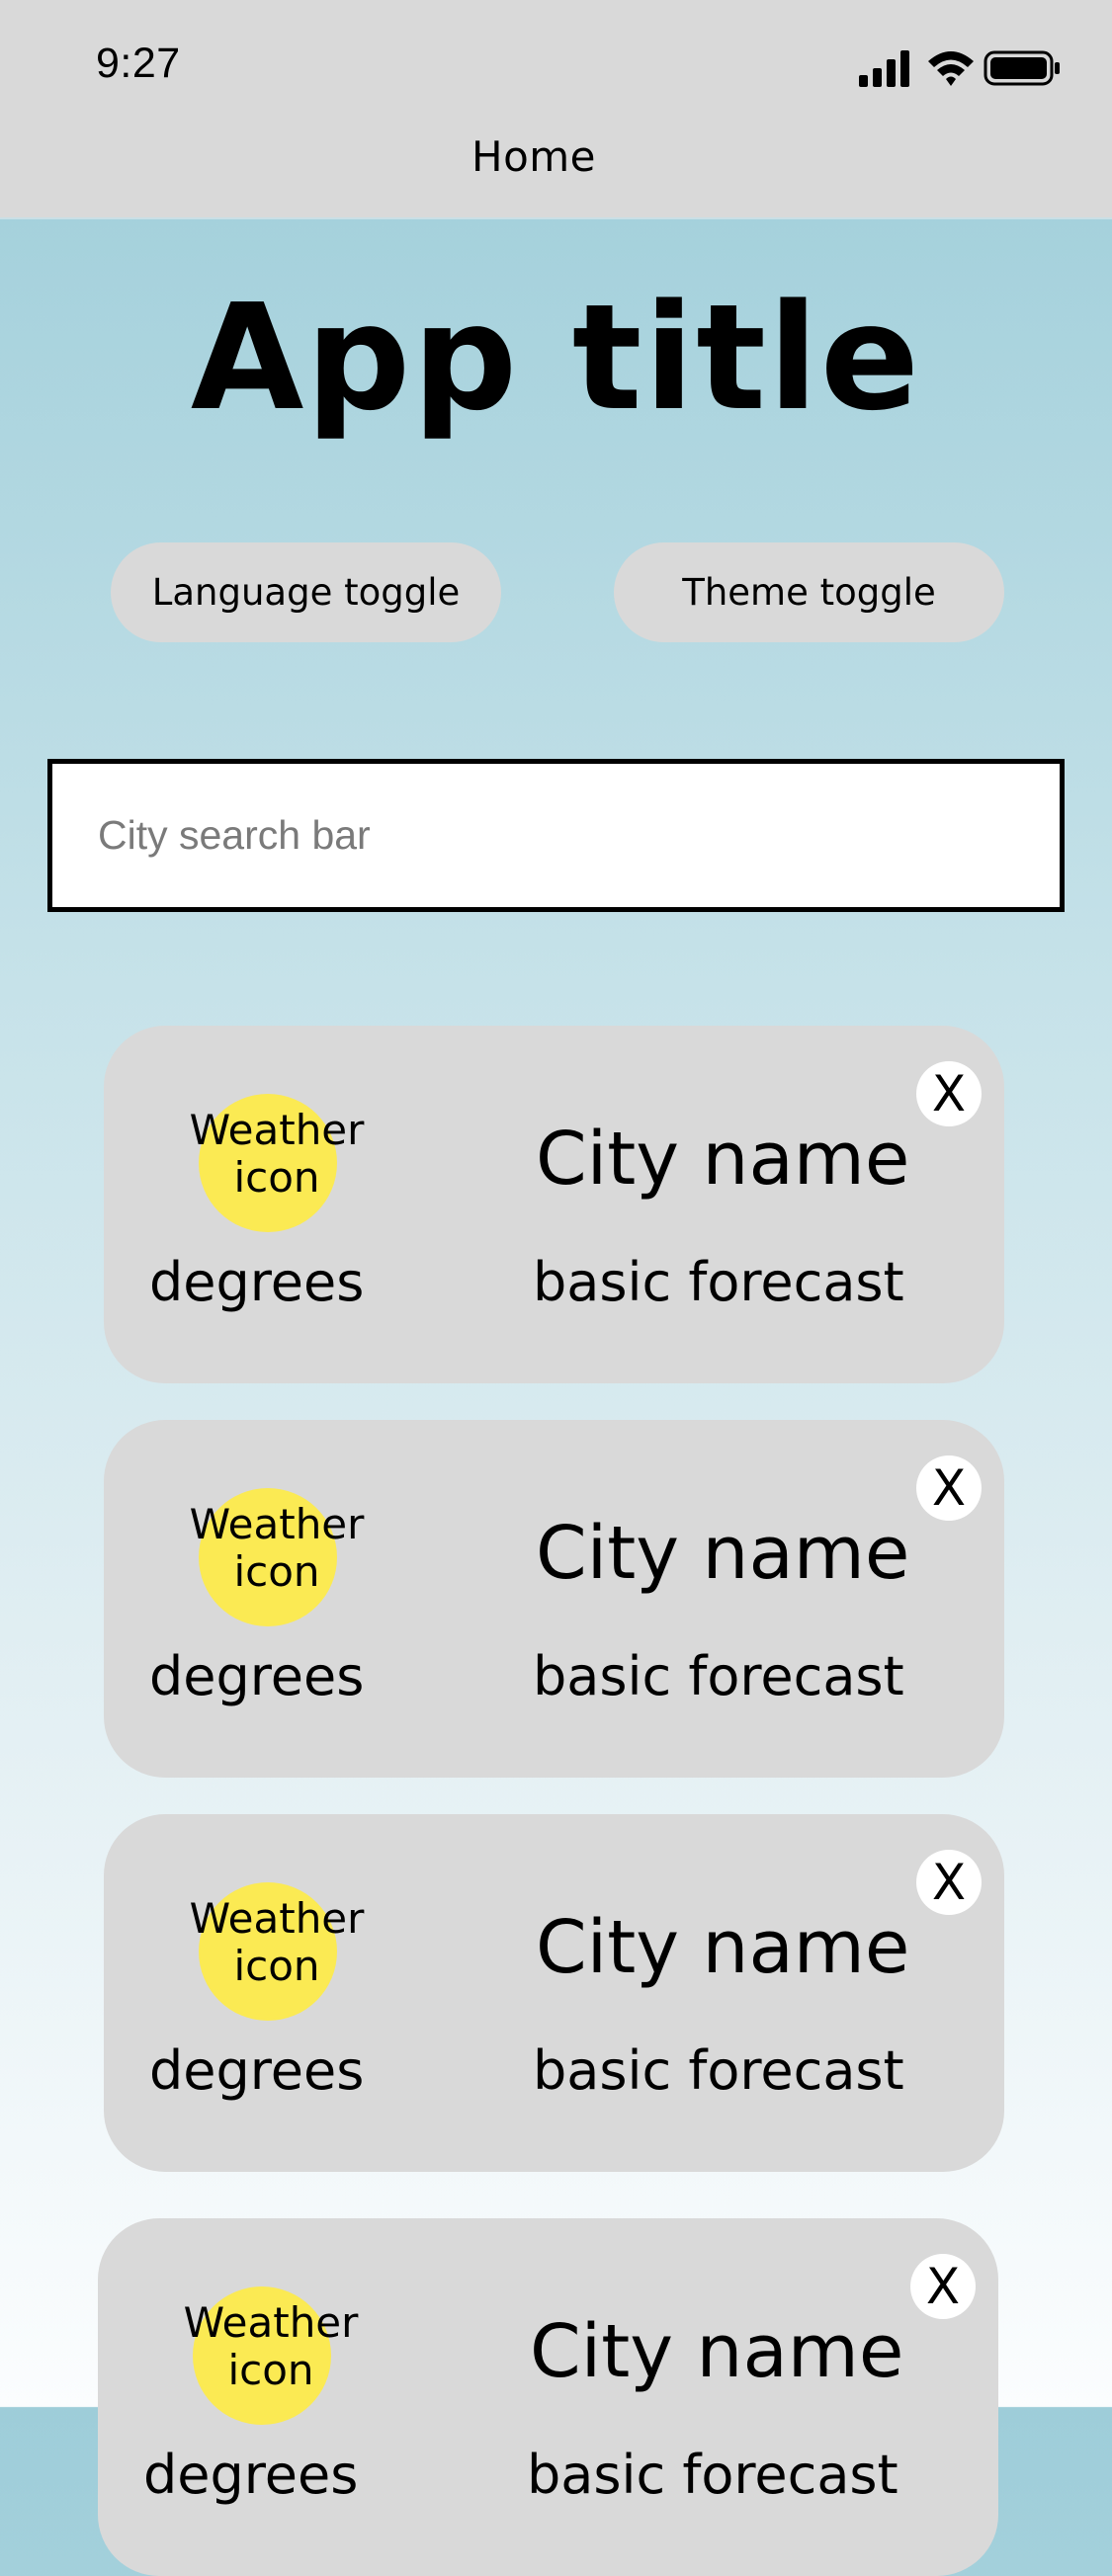 This screenshot has width=1112, height=2576. Describe the element at coordinates (306, 592) in the screenshot. I see `language-toggle-button: Language toggle` at that location.